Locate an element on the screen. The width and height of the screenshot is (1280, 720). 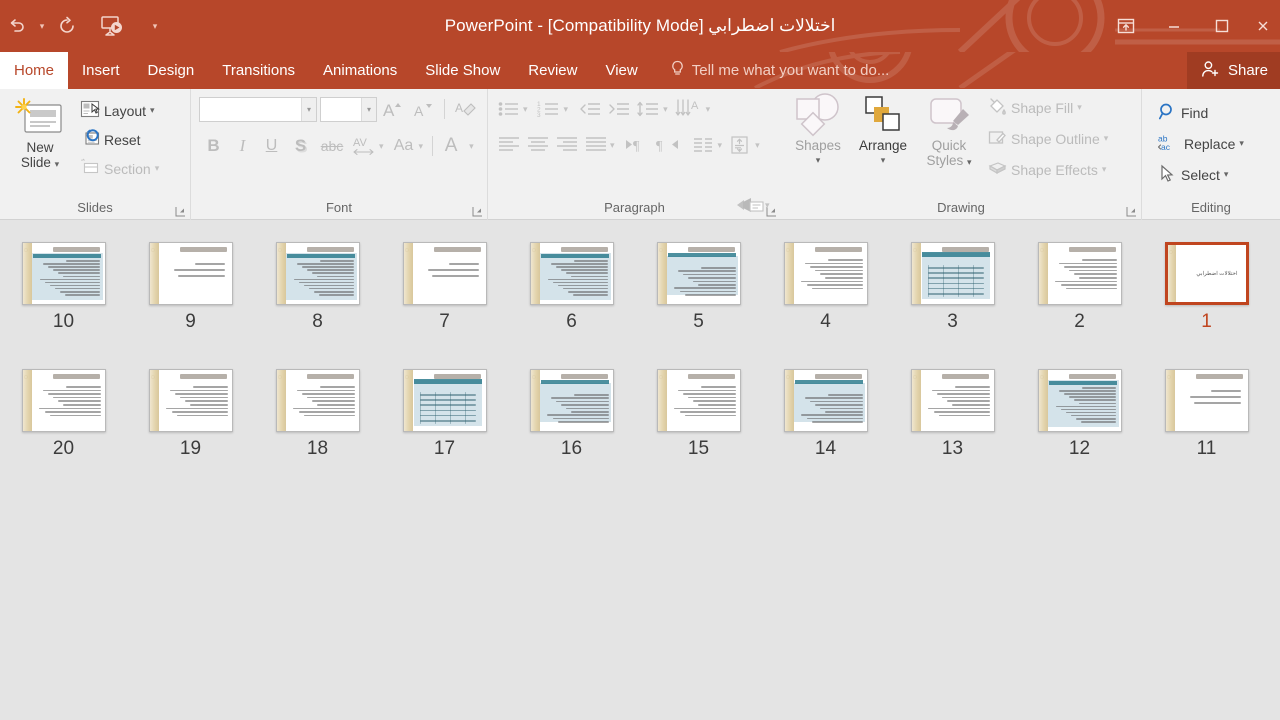
tab-view: View is located at coordinates (621, 70).